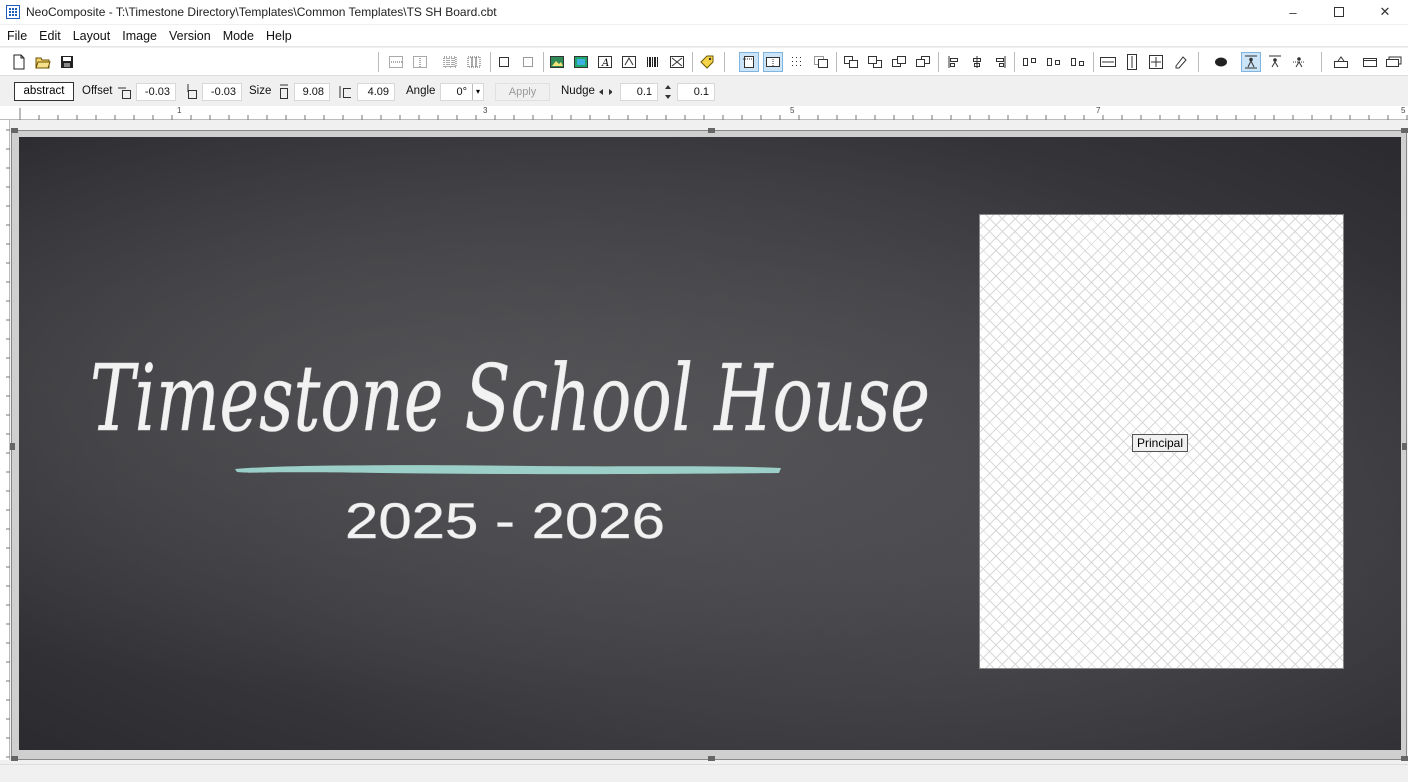  Describe the element at coordinates (238, 36) in the screenshot. I see `menu-mode: Mode` at that location.